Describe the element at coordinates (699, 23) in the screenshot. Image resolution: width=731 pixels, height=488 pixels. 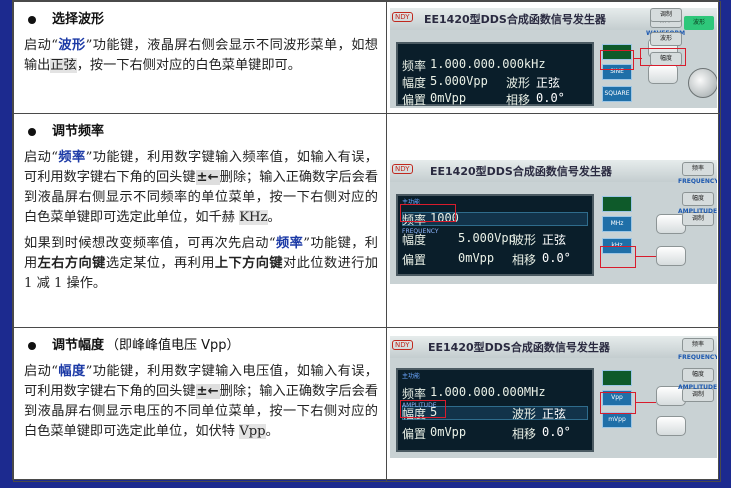
I see `active-led: 波形` at that location.